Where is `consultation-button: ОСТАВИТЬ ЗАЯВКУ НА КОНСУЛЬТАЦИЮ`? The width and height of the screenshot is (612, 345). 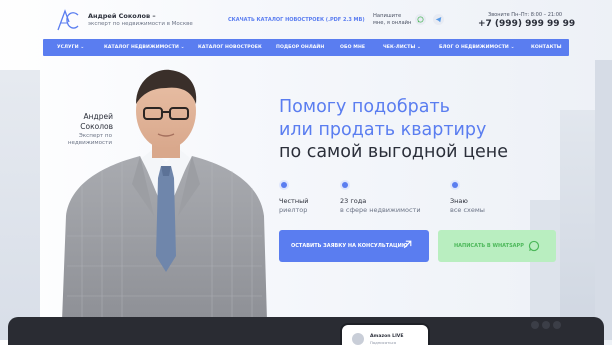
consultation-button: ОСТАВИТЬ ЗАЯВКУ НА КОНСУЛЬТАЦИЮ is located at coordinates (354, 246).